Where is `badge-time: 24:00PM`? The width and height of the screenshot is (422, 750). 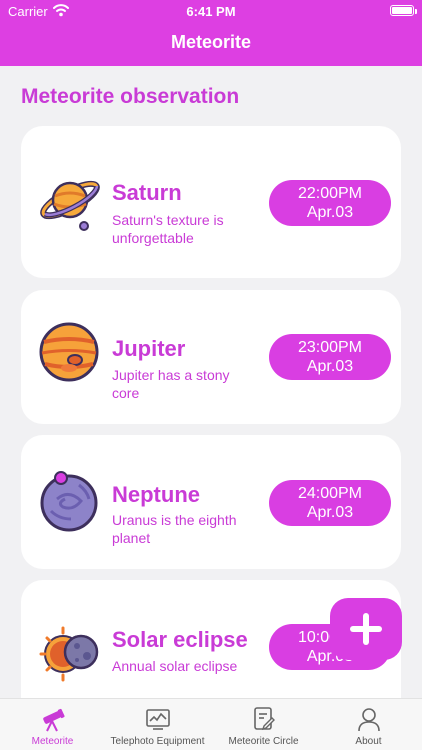 badge-time: 24:00PM is located at coordinates (330, 493).